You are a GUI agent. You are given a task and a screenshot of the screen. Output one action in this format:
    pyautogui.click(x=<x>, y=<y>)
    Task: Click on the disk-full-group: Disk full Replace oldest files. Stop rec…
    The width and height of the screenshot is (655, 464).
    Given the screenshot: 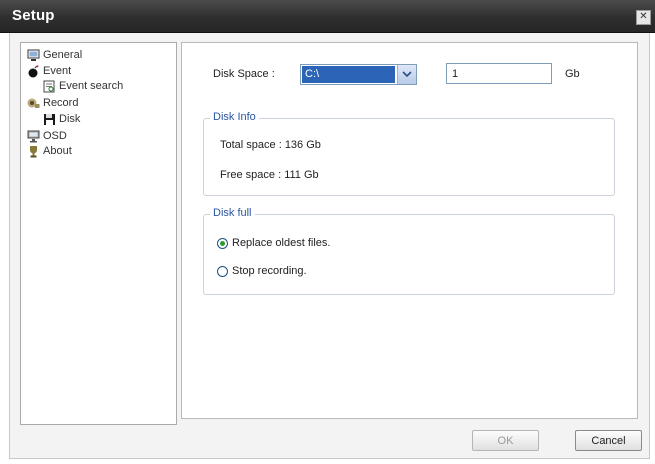 What is the action you would take?
    pyautogui.click(x=409, y=251)
    